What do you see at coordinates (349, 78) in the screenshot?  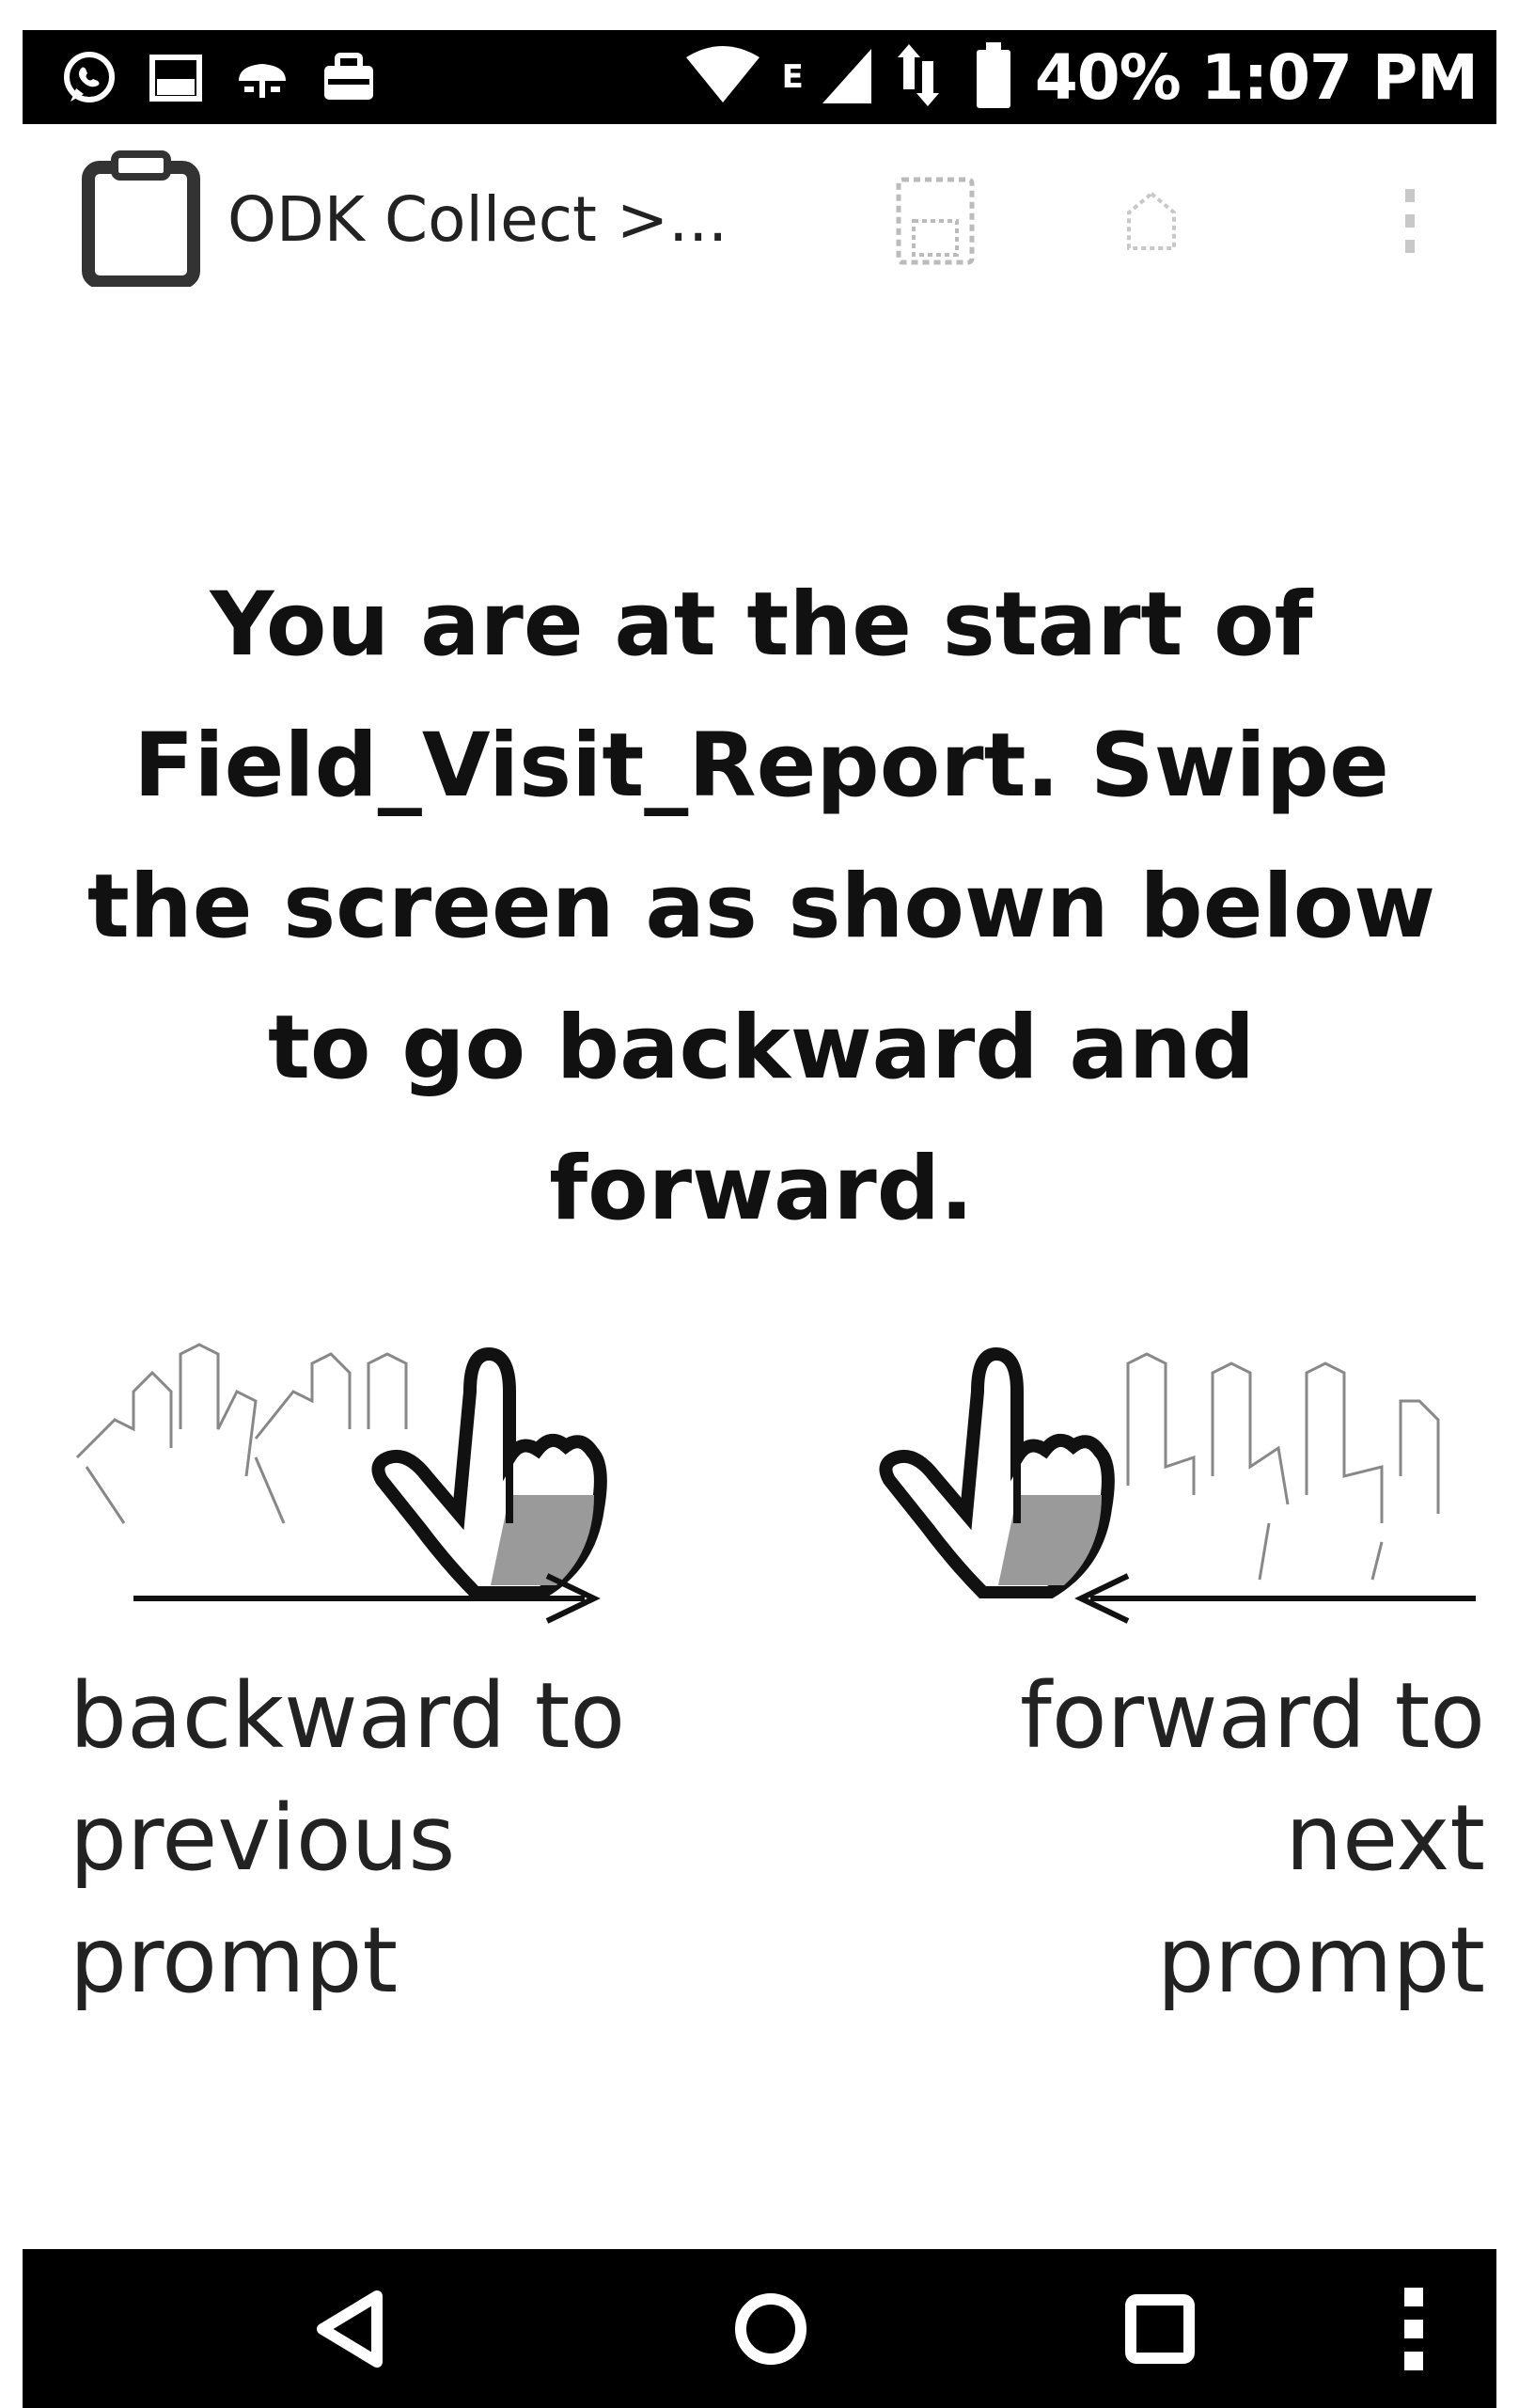 I see `briefcase-icon` at bounding box center [349, 78].